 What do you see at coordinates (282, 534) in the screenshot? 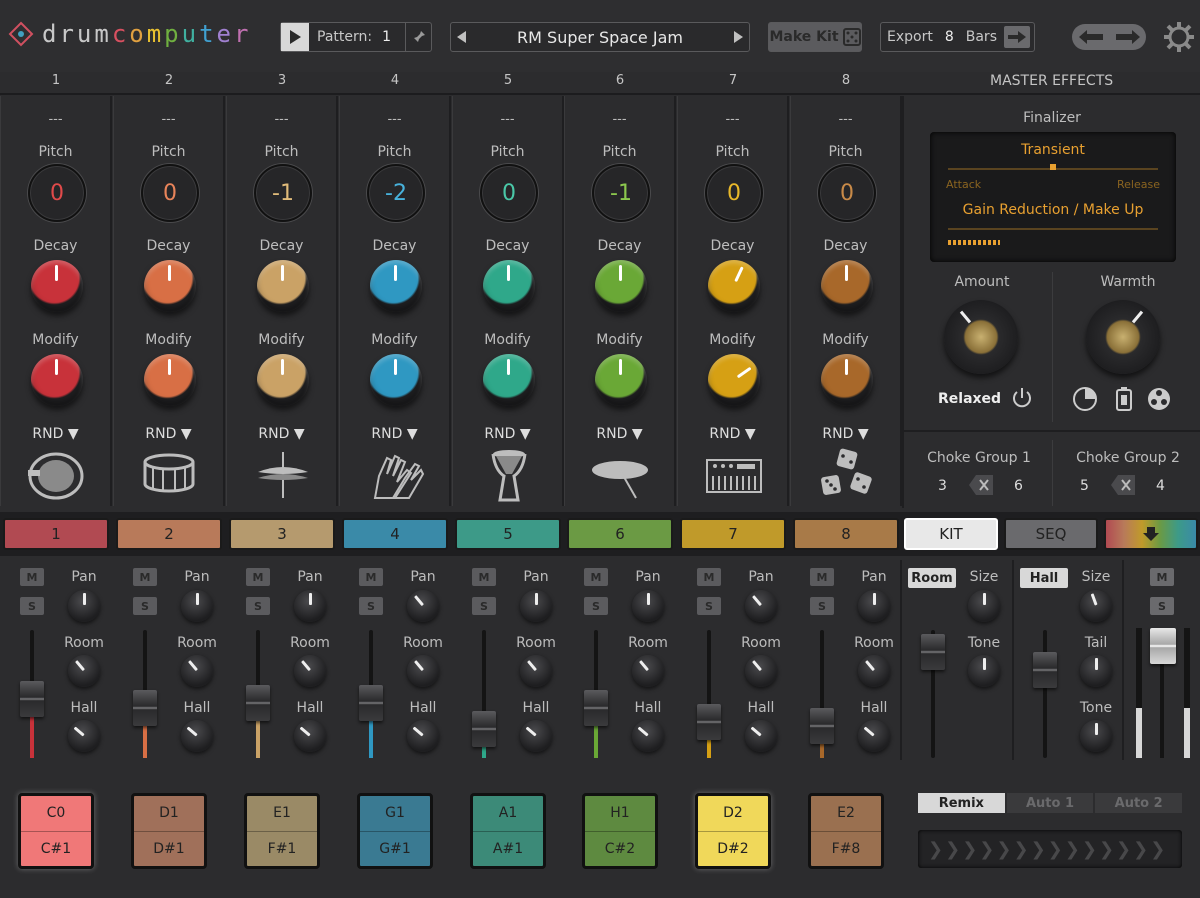
I see `pad-tab-3: 3` at bounding box center [282, 534].